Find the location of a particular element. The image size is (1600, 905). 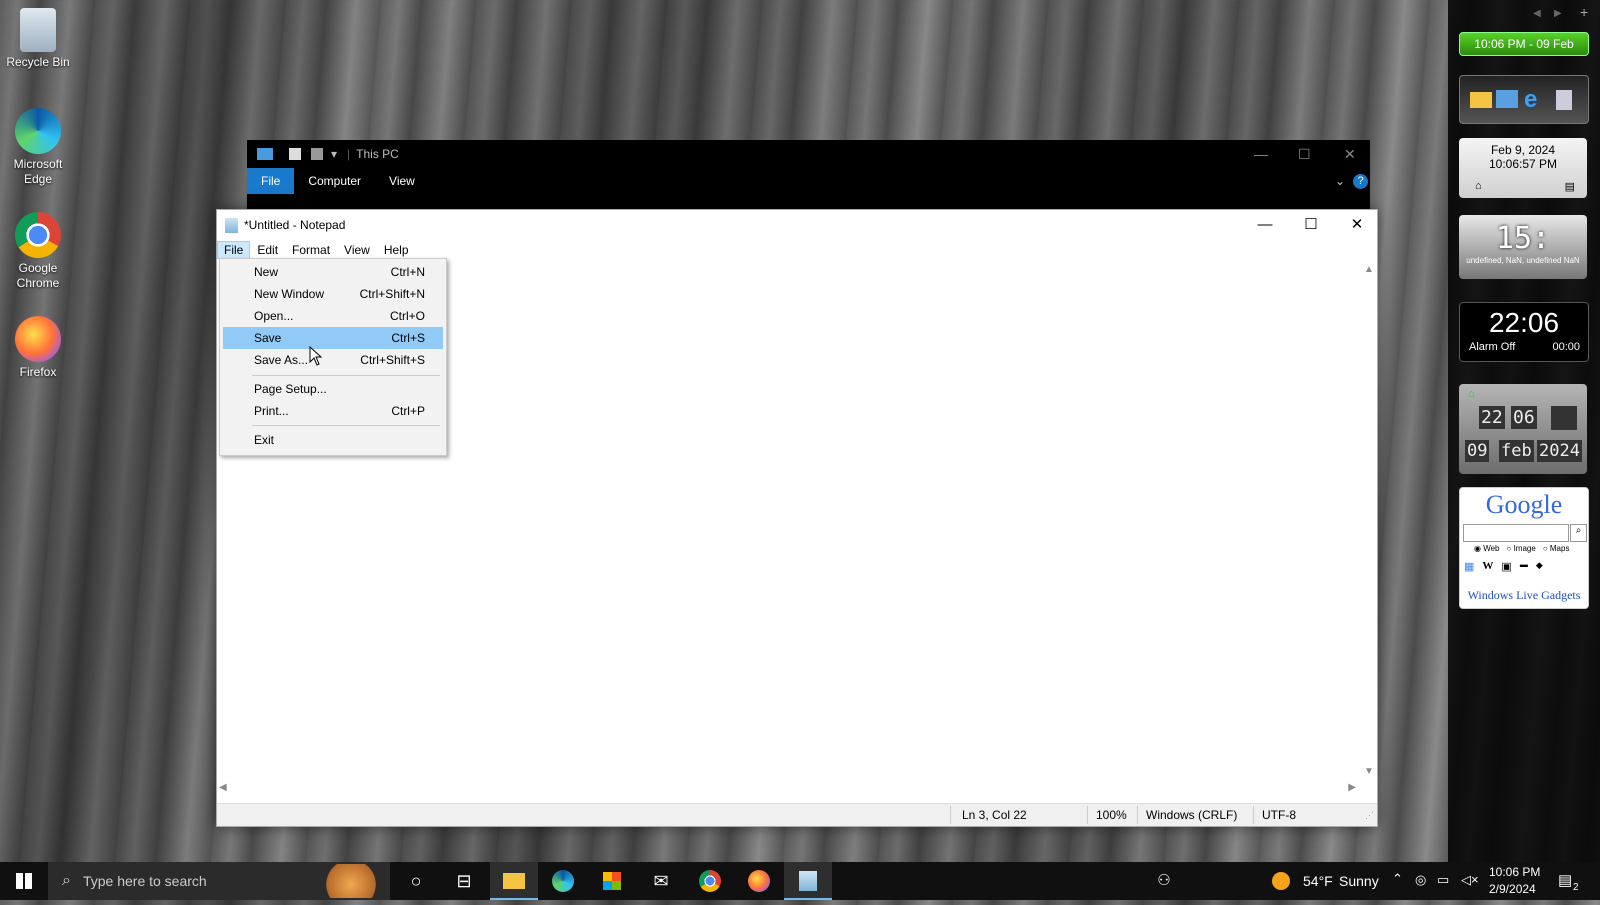

minimize-icon: — is located at coordinates (1261, 154).